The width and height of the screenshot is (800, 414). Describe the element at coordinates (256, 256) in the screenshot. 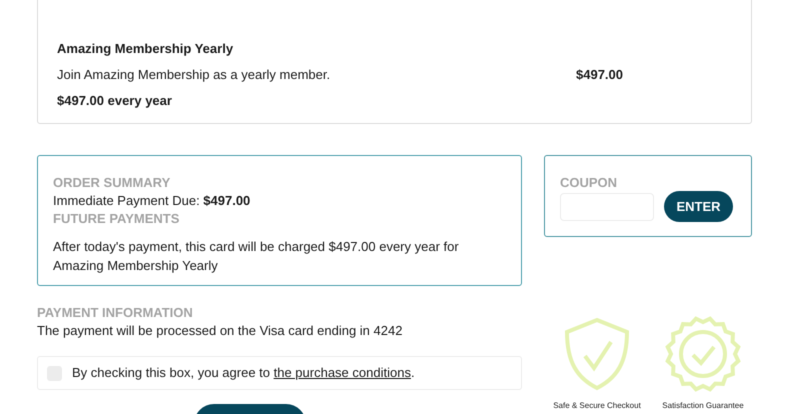

I see `future-payments-text: After today's payment, this card will be charged $497.00 every year for Amazing Membership Yearly` at that location.